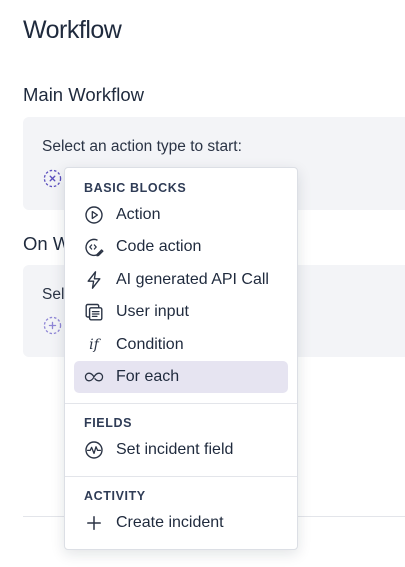 Image resolution: width=405 pixels, height=567 pixels. What do you see at coordinates (135, 188) in the screenshot?
I see `group-header-basic-blocks: BASIC BLOCKS` at bounding box center [135, 188].